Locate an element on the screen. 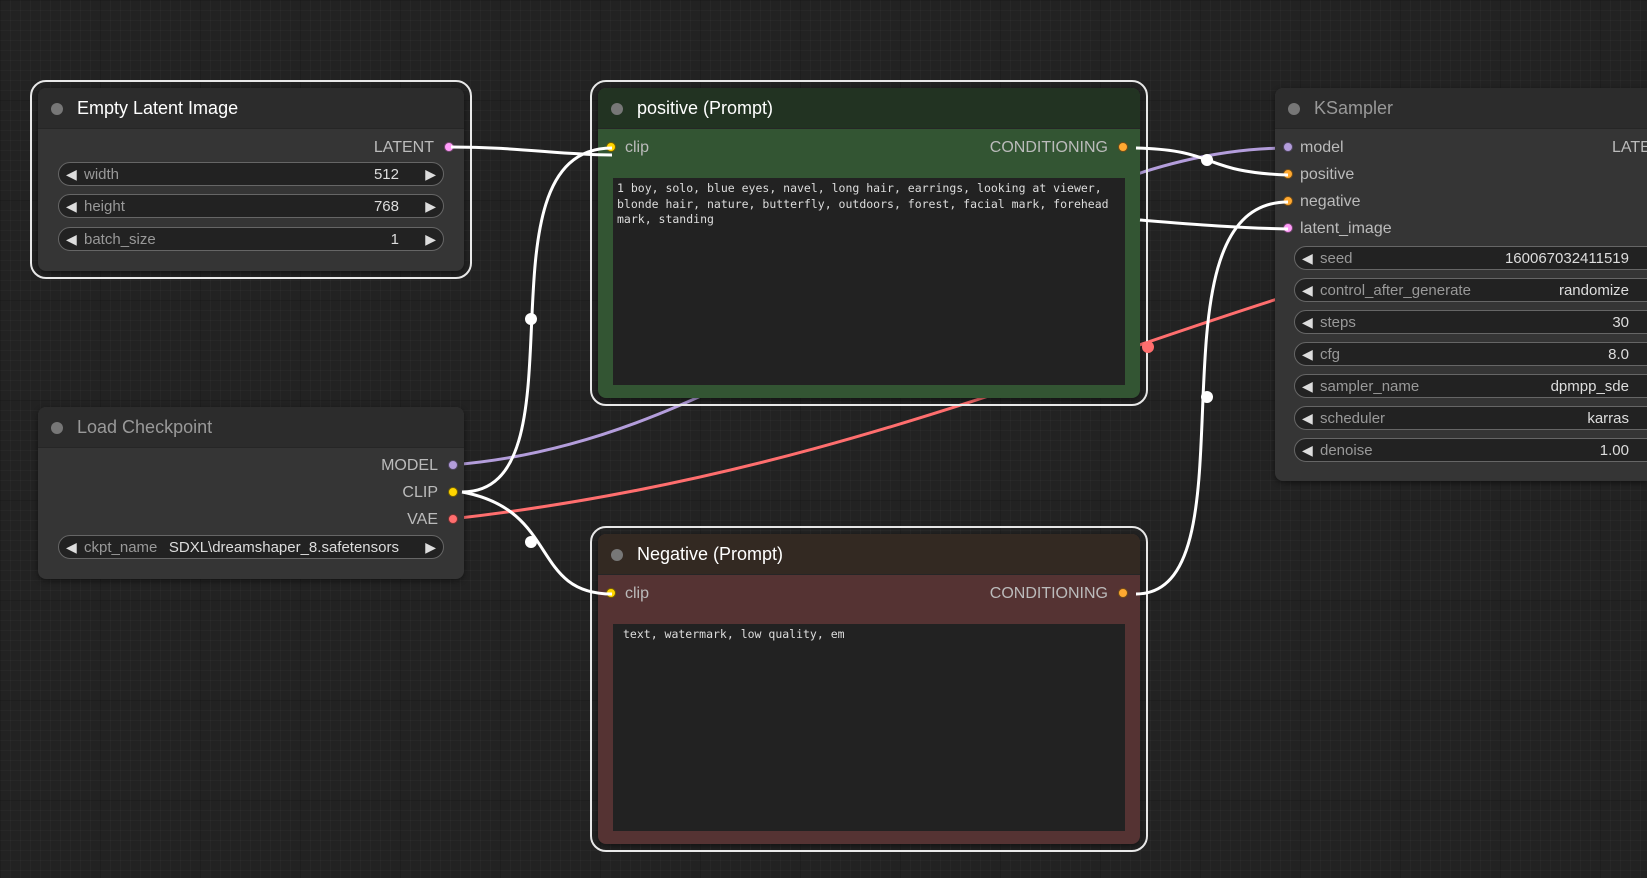 Image resolution: width=1647 pixels, height=878 pixels. widget-name: scheduler is located at coordinates (1353, 418).